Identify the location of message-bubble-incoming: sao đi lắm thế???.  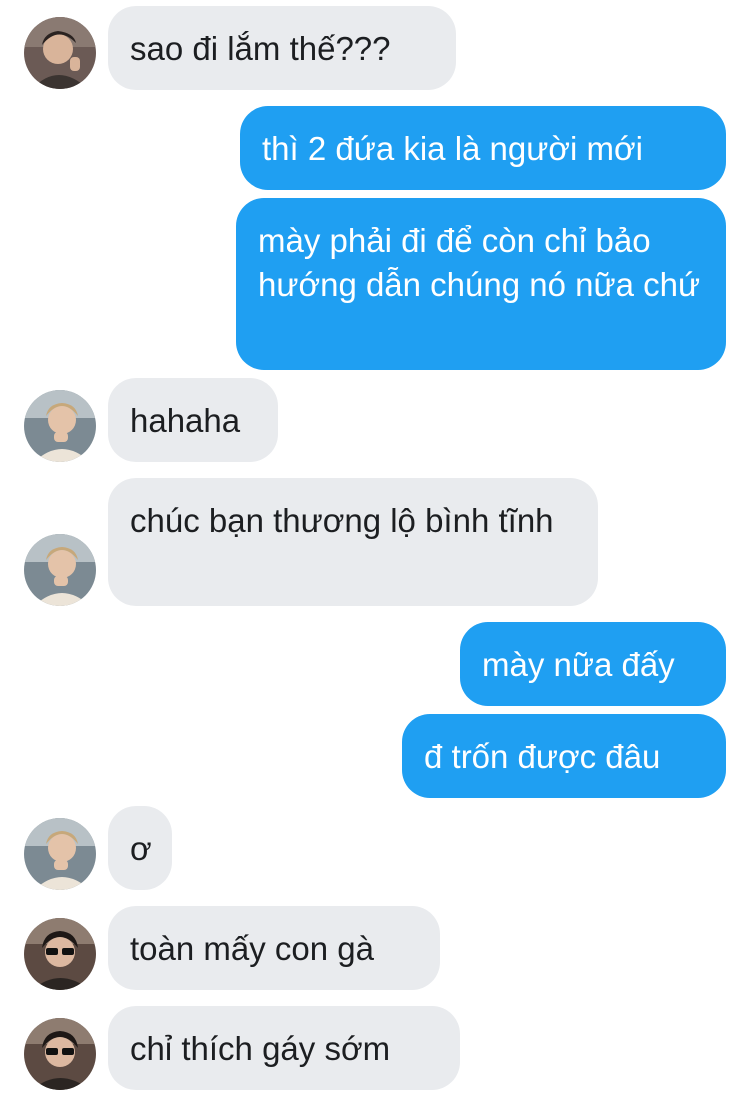
(282, 48).